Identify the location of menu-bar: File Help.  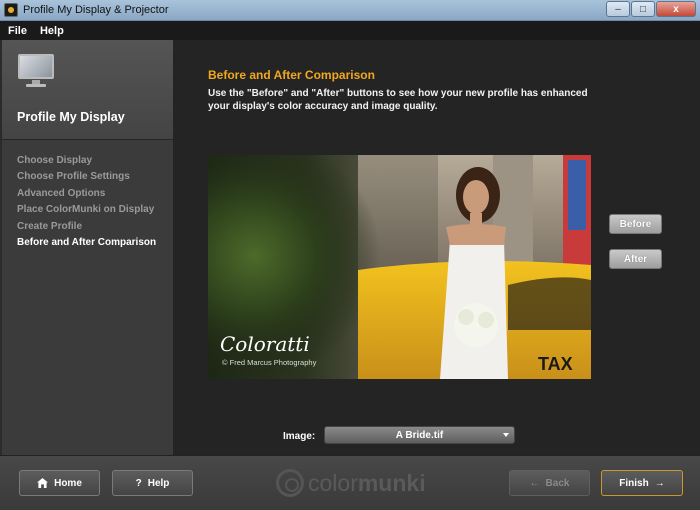
(350, 30).